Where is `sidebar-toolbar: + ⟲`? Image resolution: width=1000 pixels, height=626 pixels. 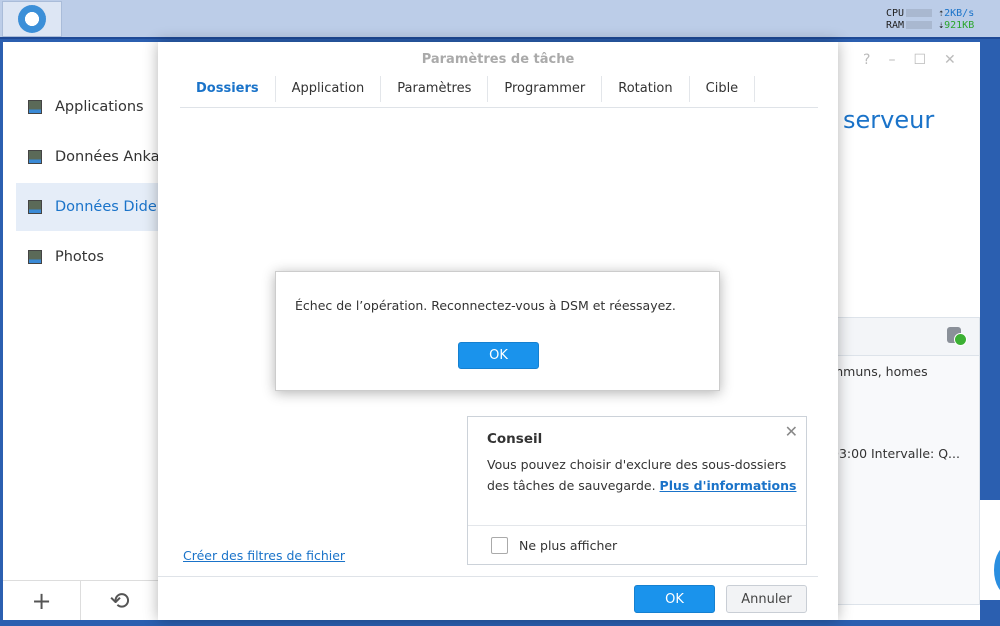 sidebar-toolbar: + ⟲ is located at coordinates (81, 600).